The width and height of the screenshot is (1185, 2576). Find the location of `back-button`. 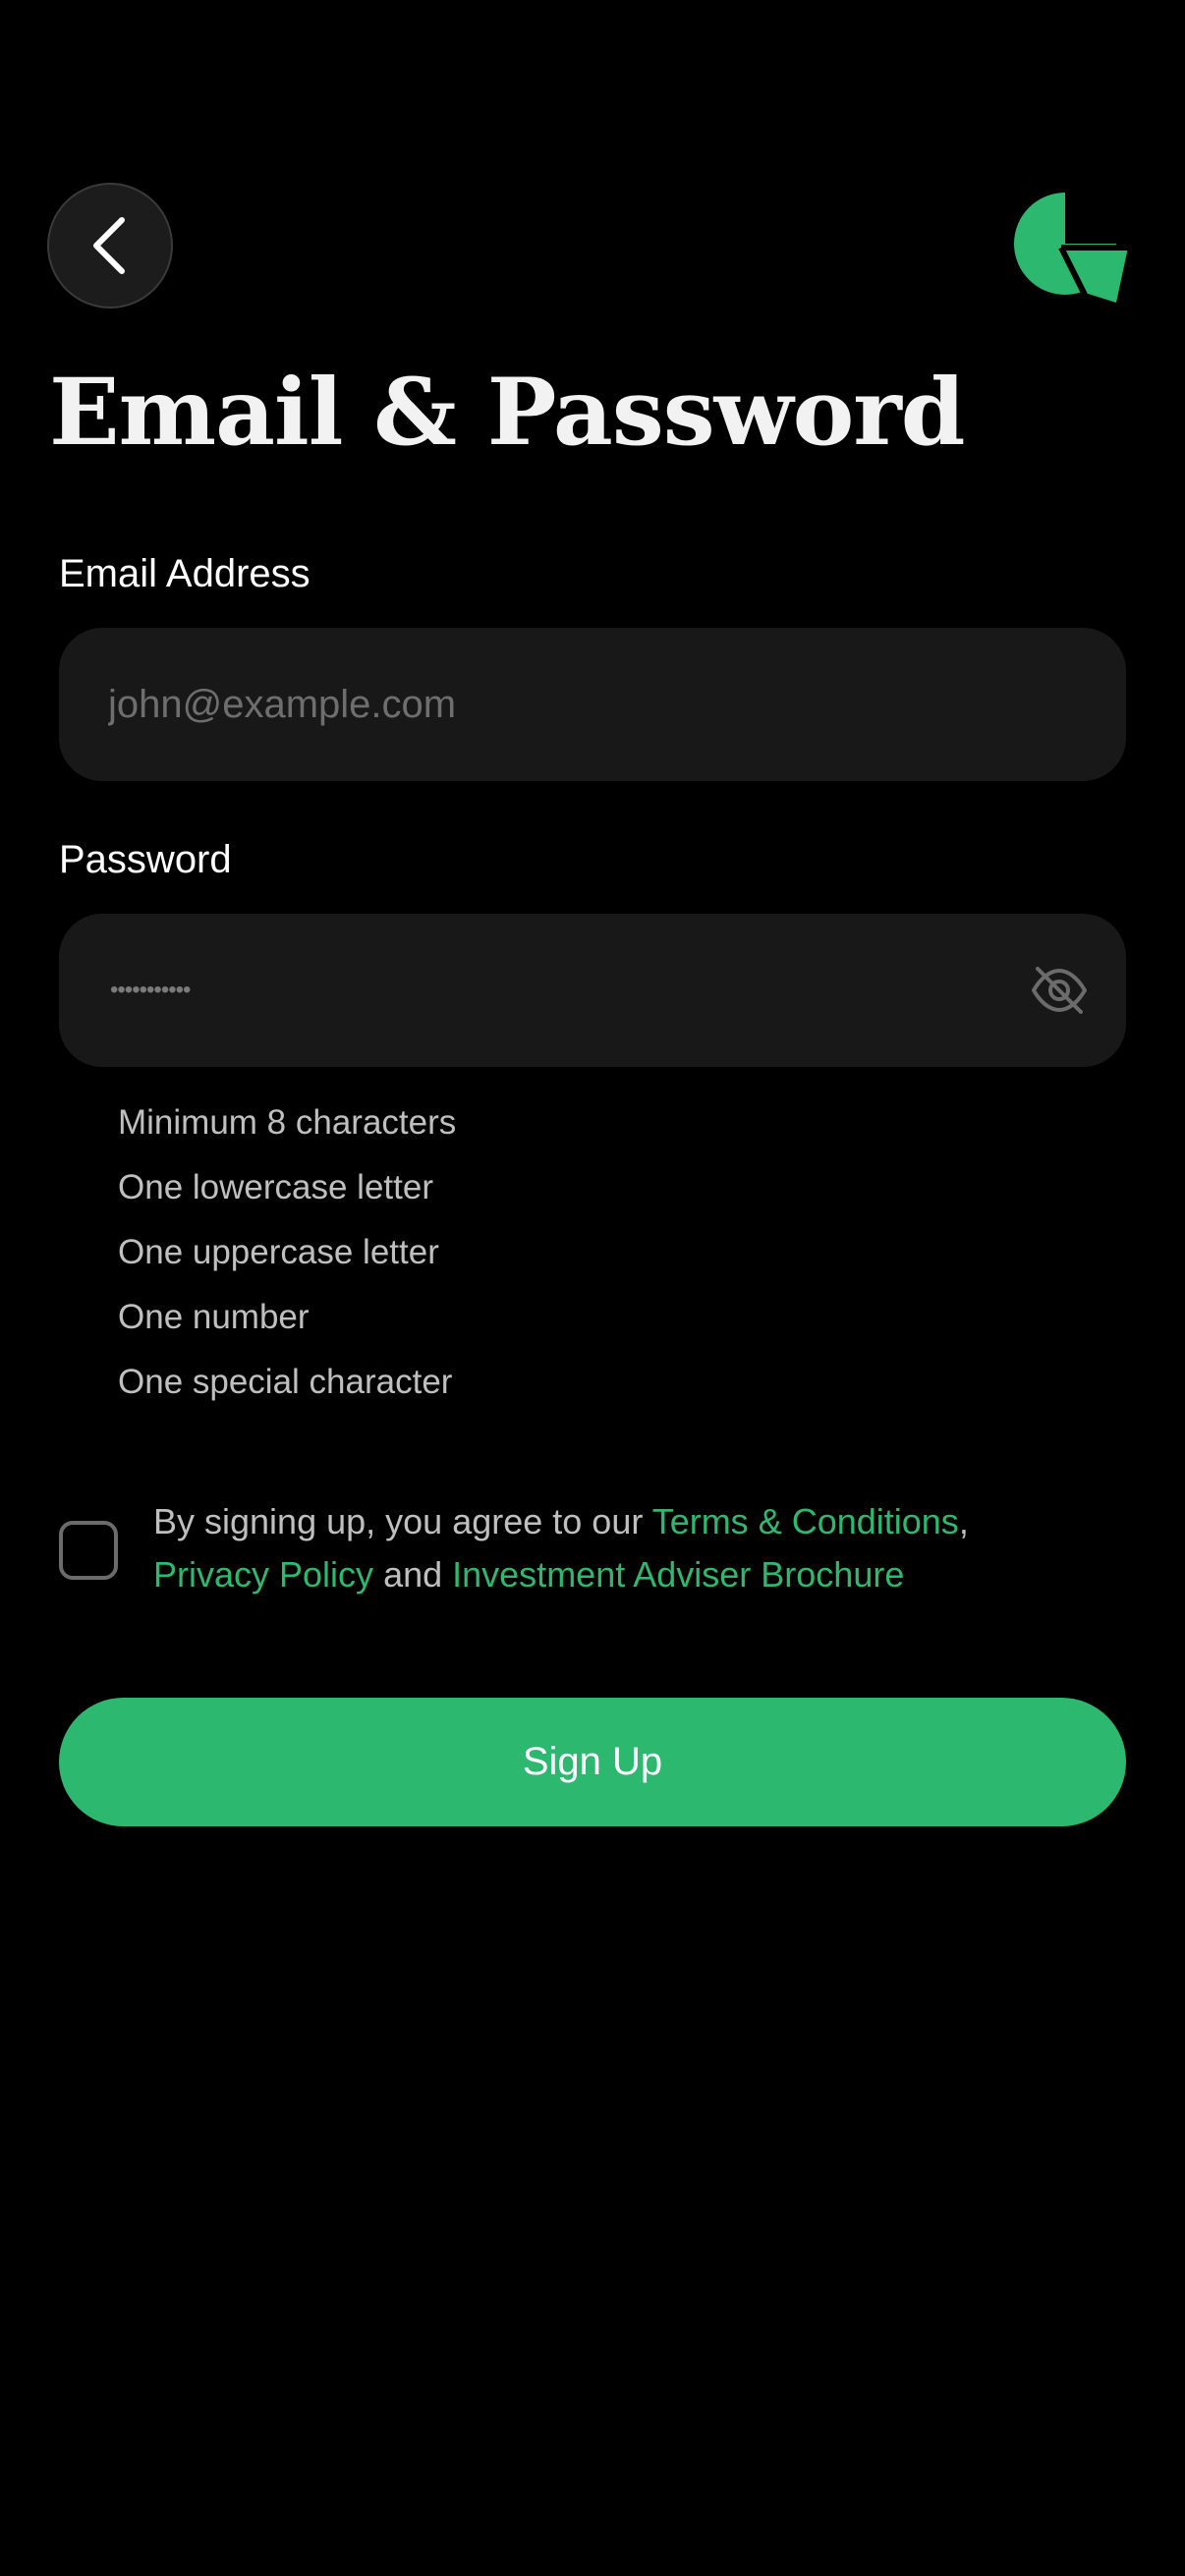

back-button is located at coordinates (110, 245).